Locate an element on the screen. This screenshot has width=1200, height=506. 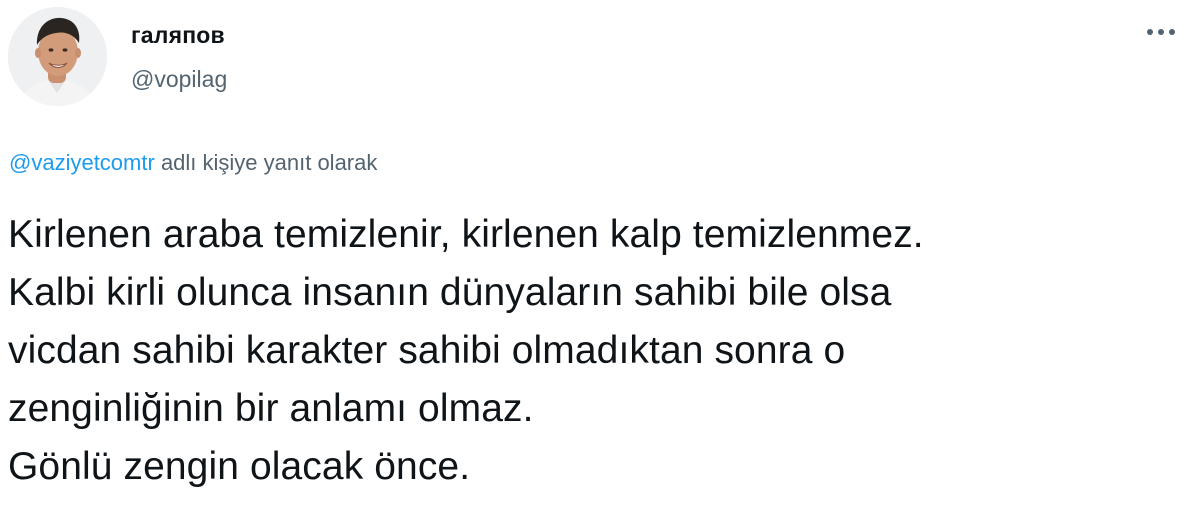
avatar is located at coordinates (57, 56).